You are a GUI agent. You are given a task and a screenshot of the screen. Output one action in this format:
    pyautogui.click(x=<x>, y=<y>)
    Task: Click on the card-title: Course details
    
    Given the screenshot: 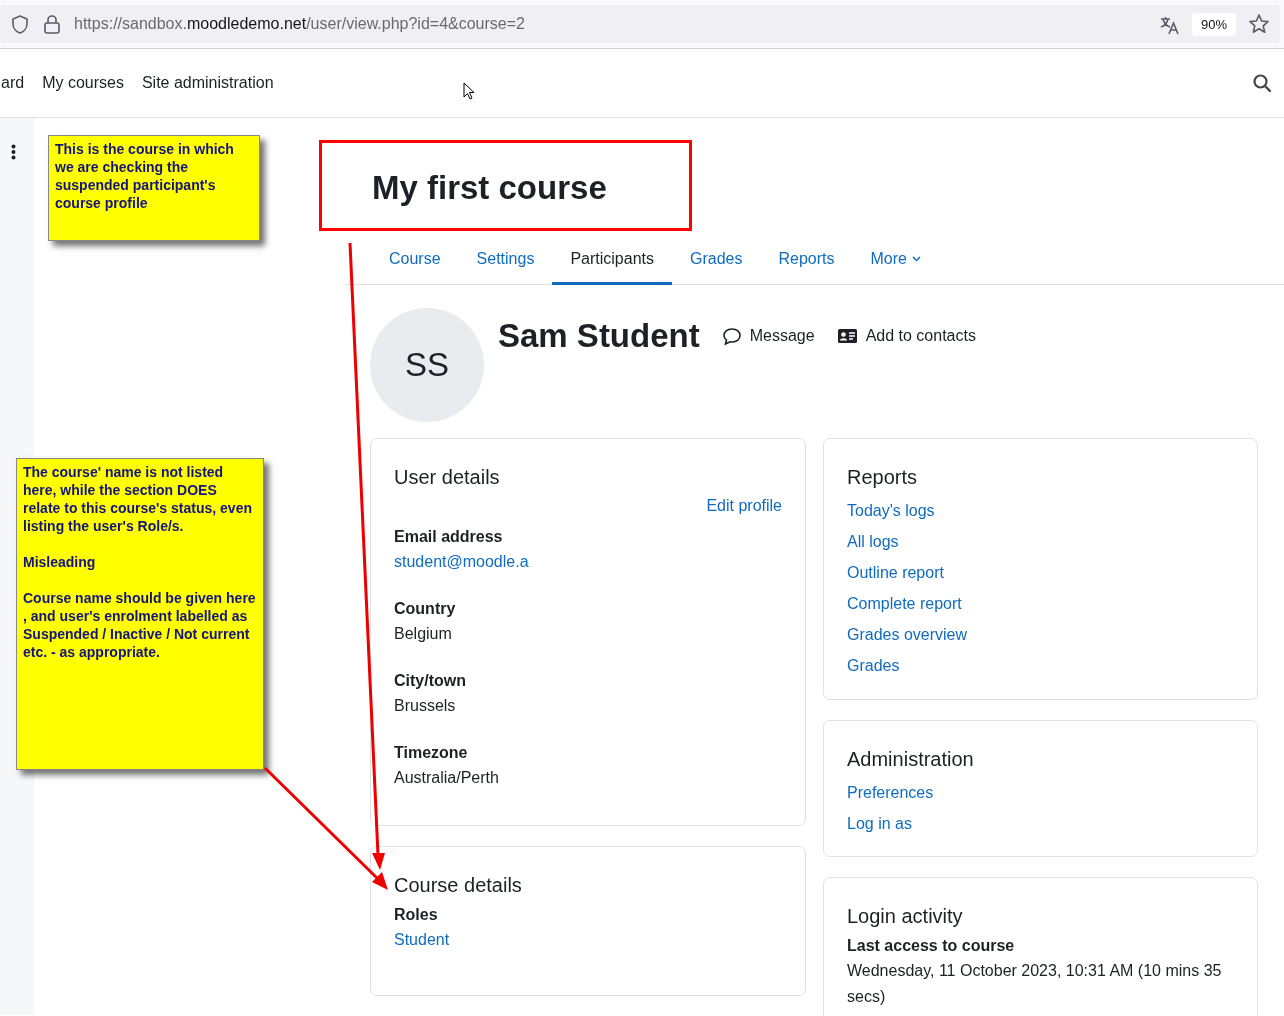 What is the action you would take?
    pyautogui.click(x=458, y=885)
    